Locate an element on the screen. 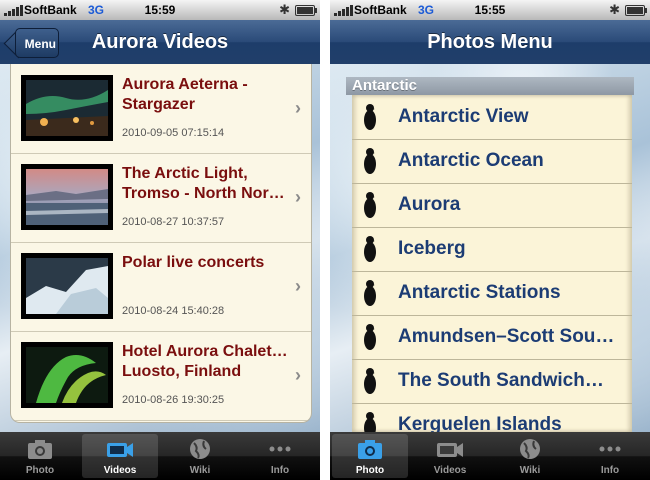 The height and width of the screenshot is (480, 650). arctic-sunset-sea-image is located at coordinates (67, 197).